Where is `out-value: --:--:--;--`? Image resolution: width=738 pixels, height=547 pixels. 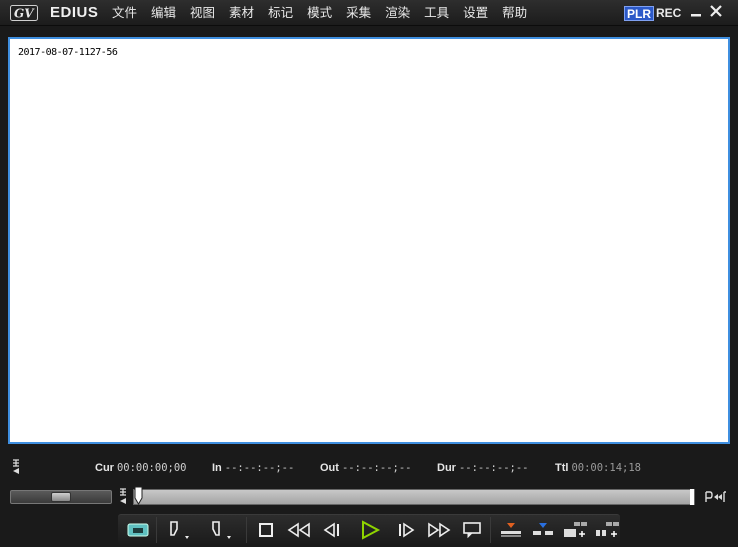
out-value: --:--:--;-- is located at coordinates (377, 468).